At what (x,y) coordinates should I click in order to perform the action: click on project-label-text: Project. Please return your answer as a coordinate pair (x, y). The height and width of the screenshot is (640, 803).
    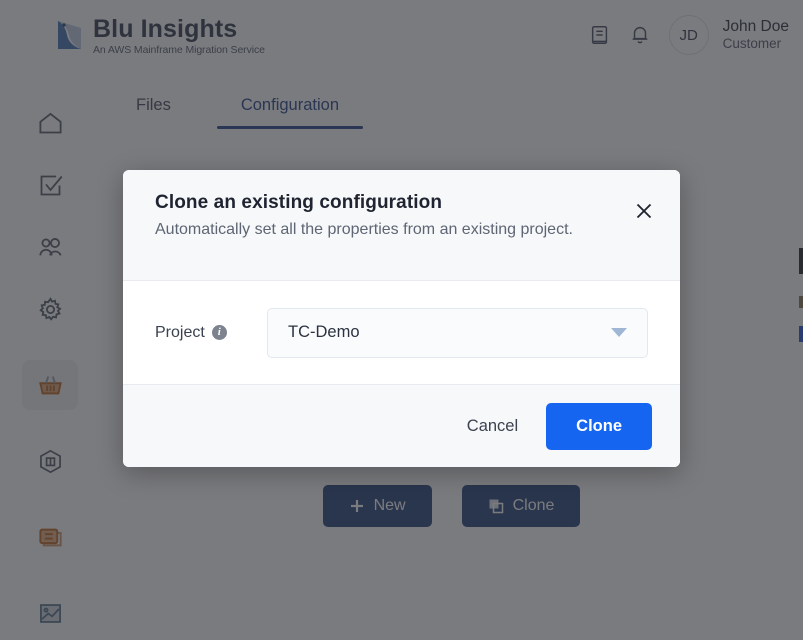
    Looking at the image, I should click on (180, 332).